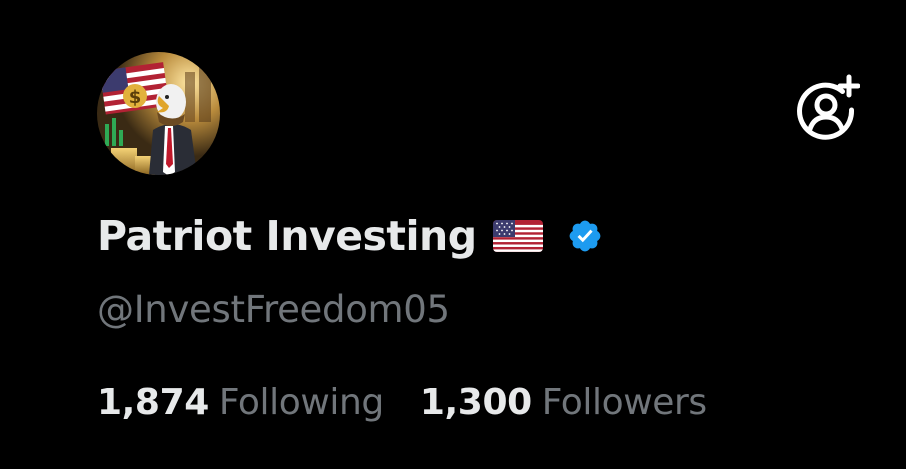 The height and width of the screenshot is (469, 906). I want to click on display-name: Patriot Investing, so click(287, 236).